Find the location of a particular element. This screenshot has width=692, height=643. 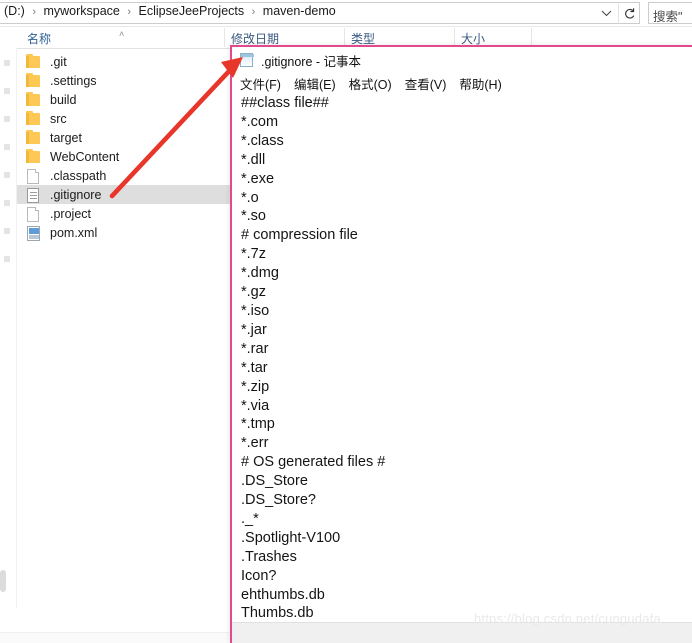

file-name: build is located at coordinates (63, 99).